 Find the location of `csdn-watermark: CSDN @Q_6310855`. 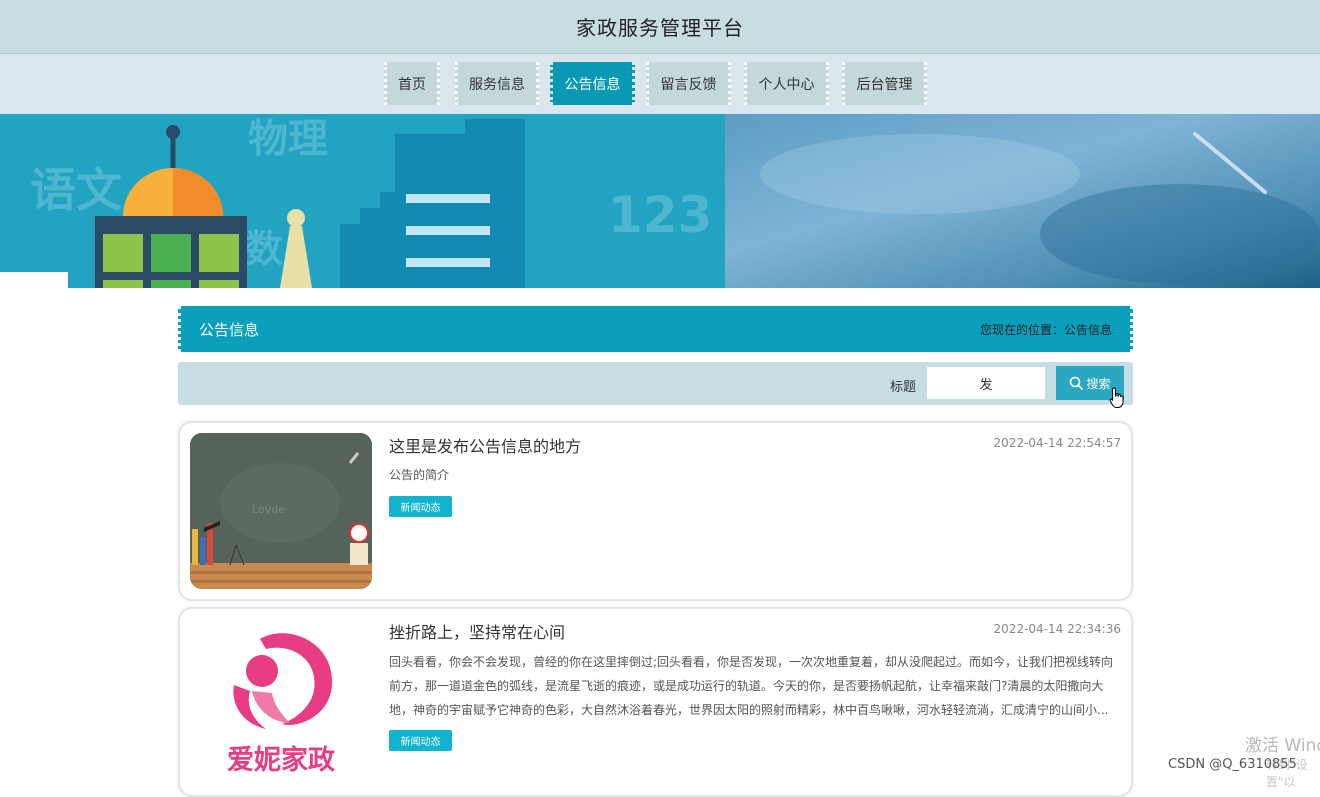

csdn-watermark: CSDN @Q_6310855 is located at coordinates (1232, 764).